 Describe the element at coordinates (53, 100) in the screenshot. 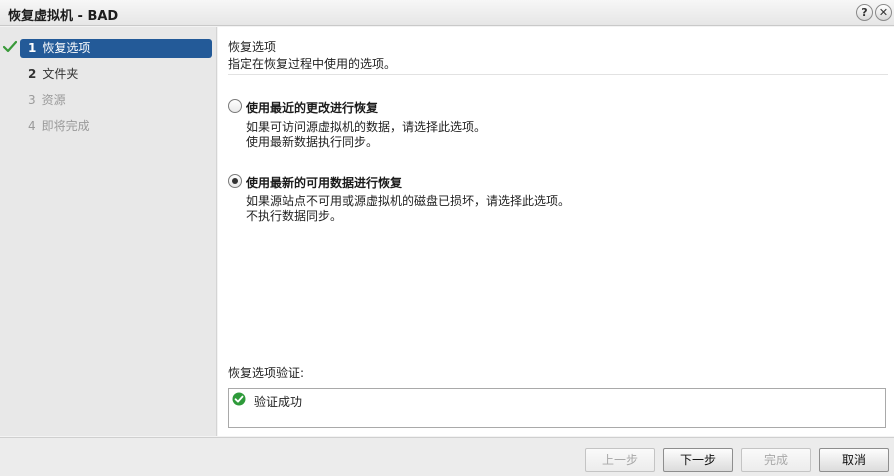

I see `step-label: 资源` at that location.